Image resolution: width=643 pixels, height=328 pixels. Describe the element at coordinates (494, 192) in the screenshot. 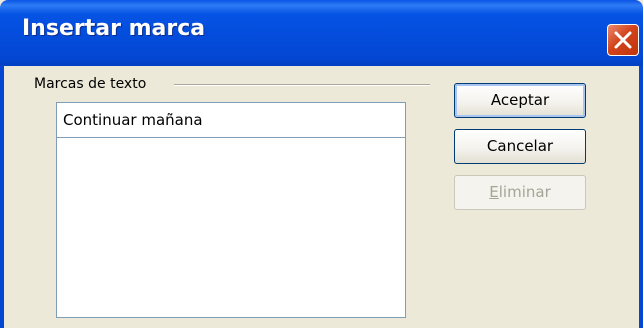

I see `delete-mnemonic: E` at that location.